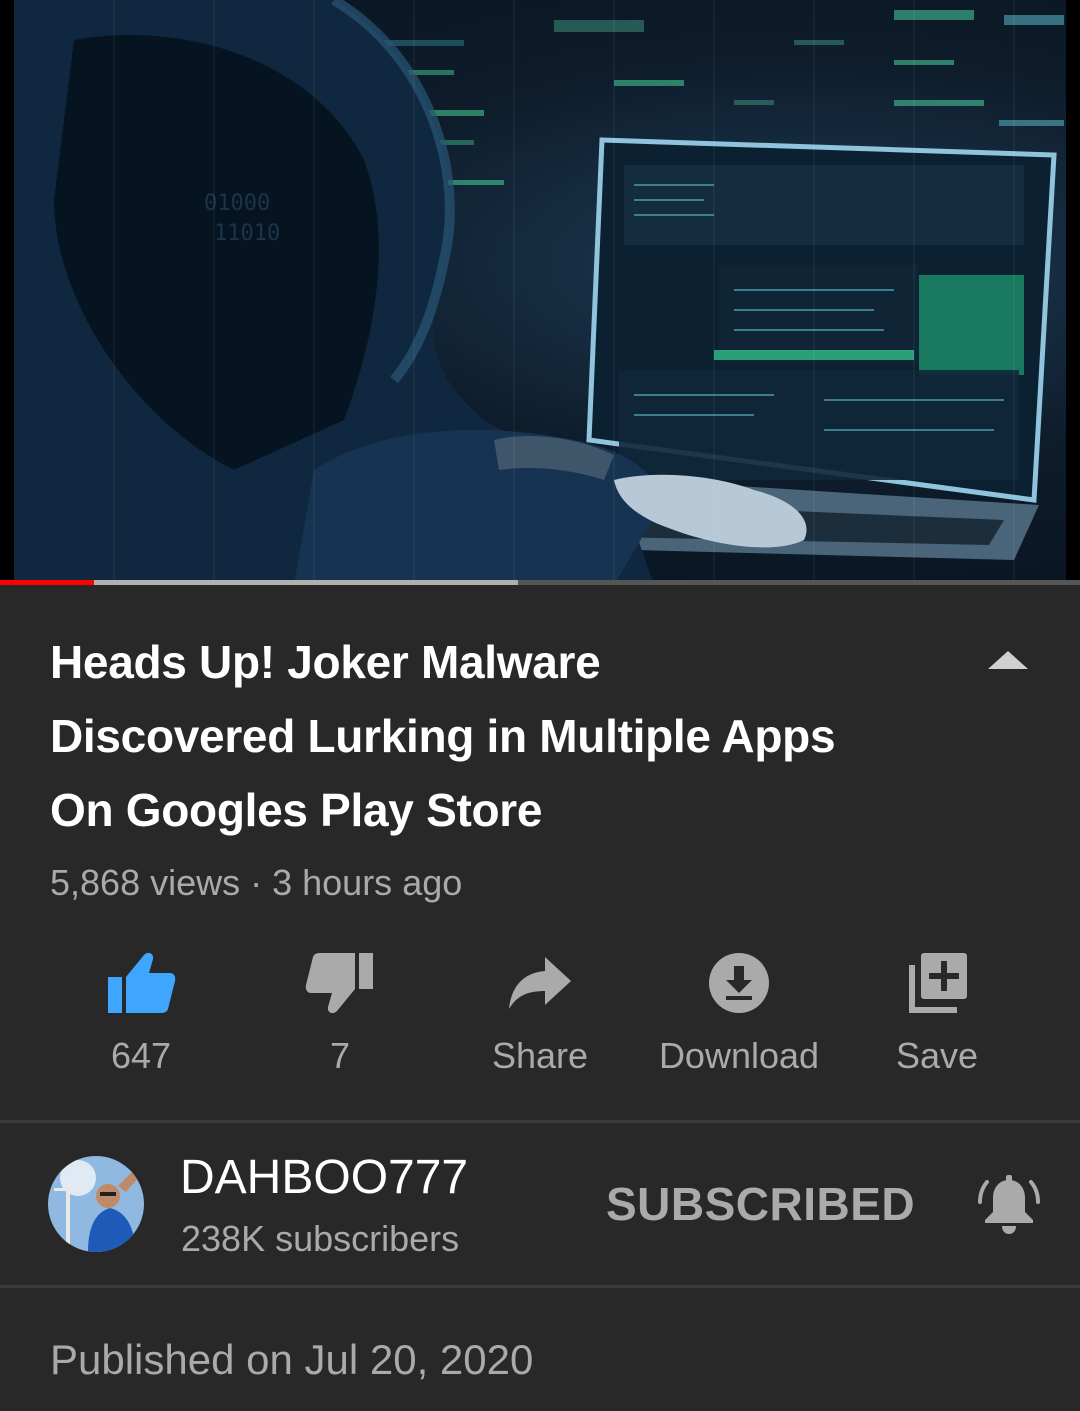 The height and width of the screenshot is (1411, 1080). I want to click on dislike-count: 7, so click(340, 1055).